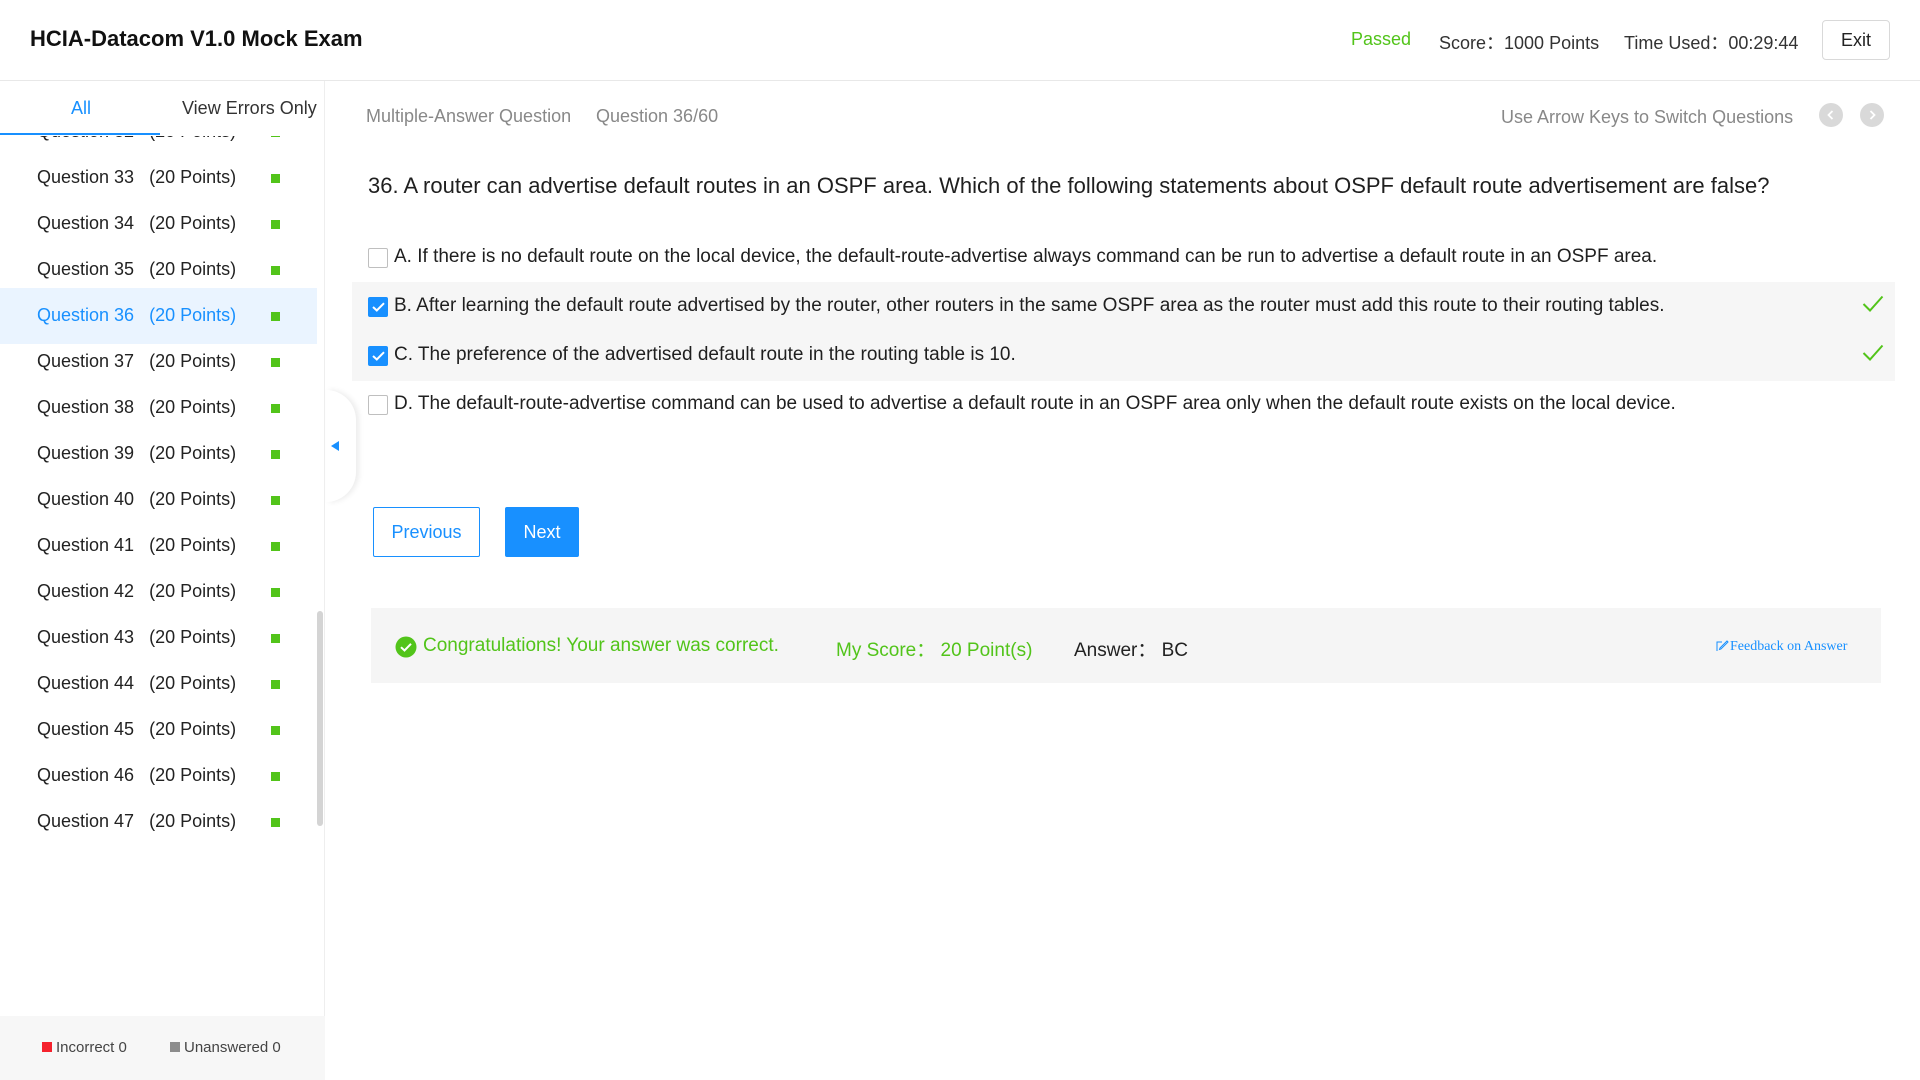  I want to click on question-item-label: Question 46 (20 Points), so click(137, 775).